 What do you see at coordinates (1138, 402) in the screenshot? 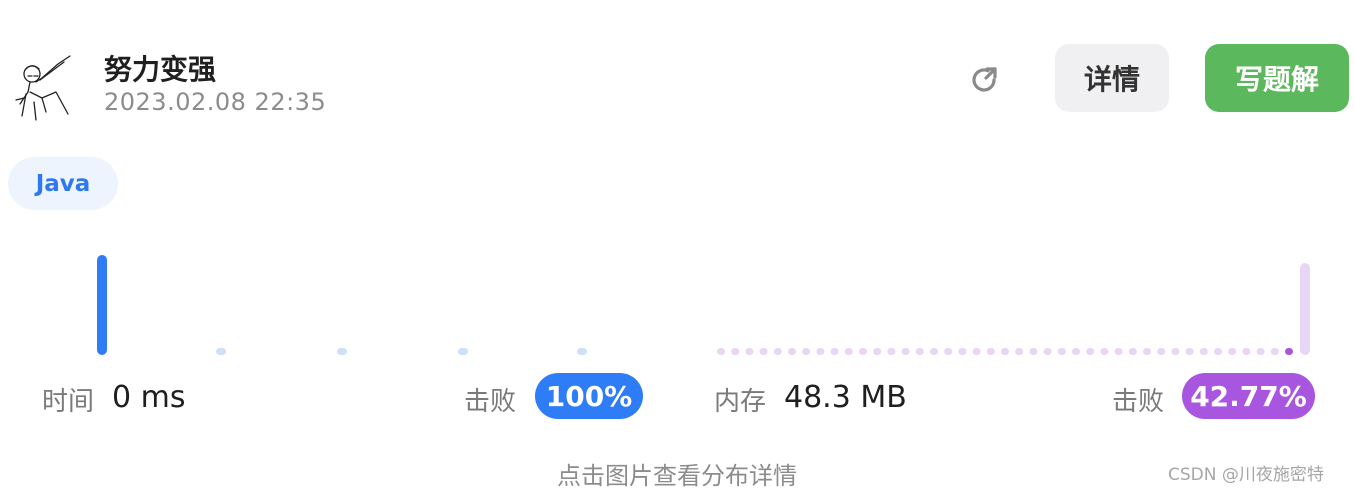
I see `memory-beat-label: 击败` at bounding box center [1138, 402].